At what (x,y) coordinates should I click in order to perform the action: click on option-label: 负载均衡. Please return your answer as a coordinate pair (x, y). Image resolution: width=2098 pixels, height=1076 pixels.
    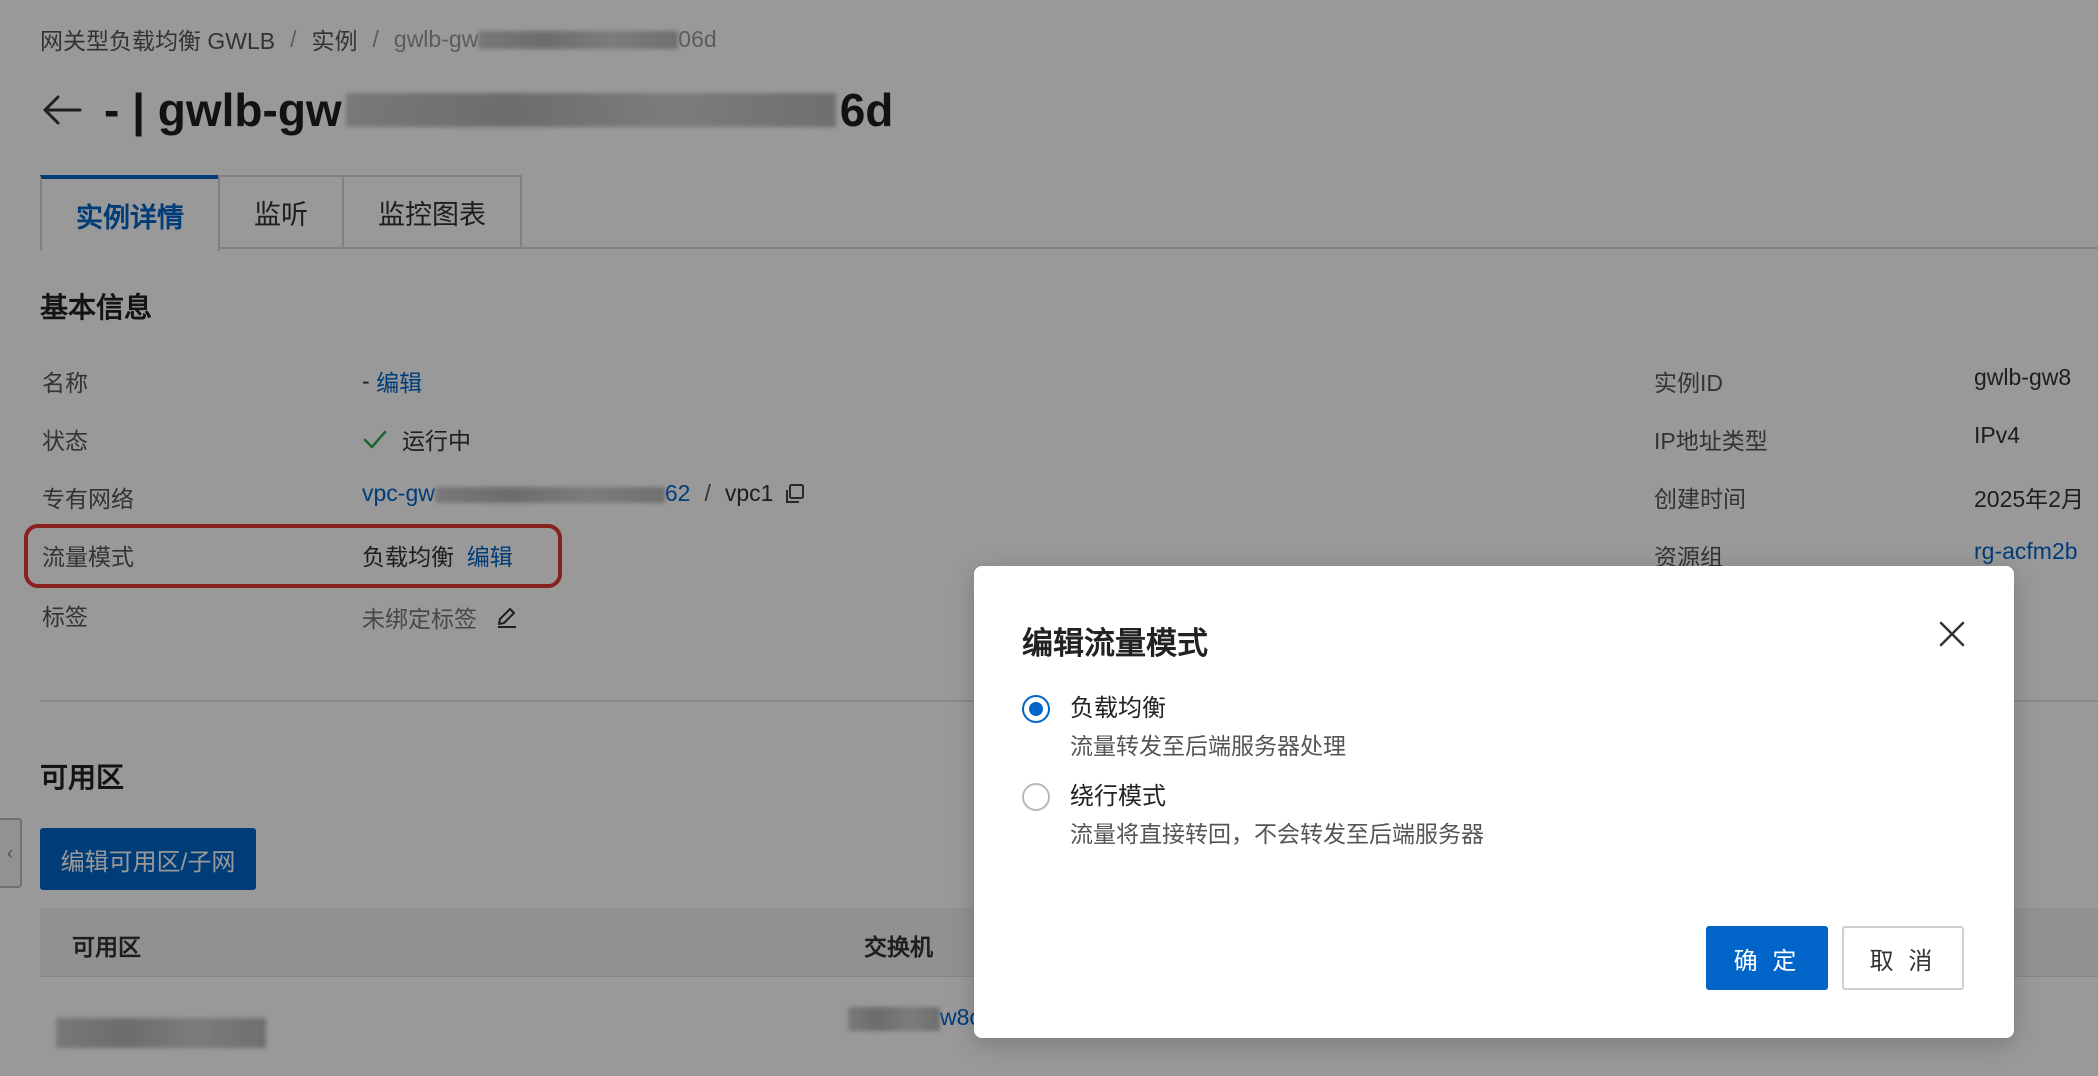
    Looking at the image, I should click on (1118, 708).